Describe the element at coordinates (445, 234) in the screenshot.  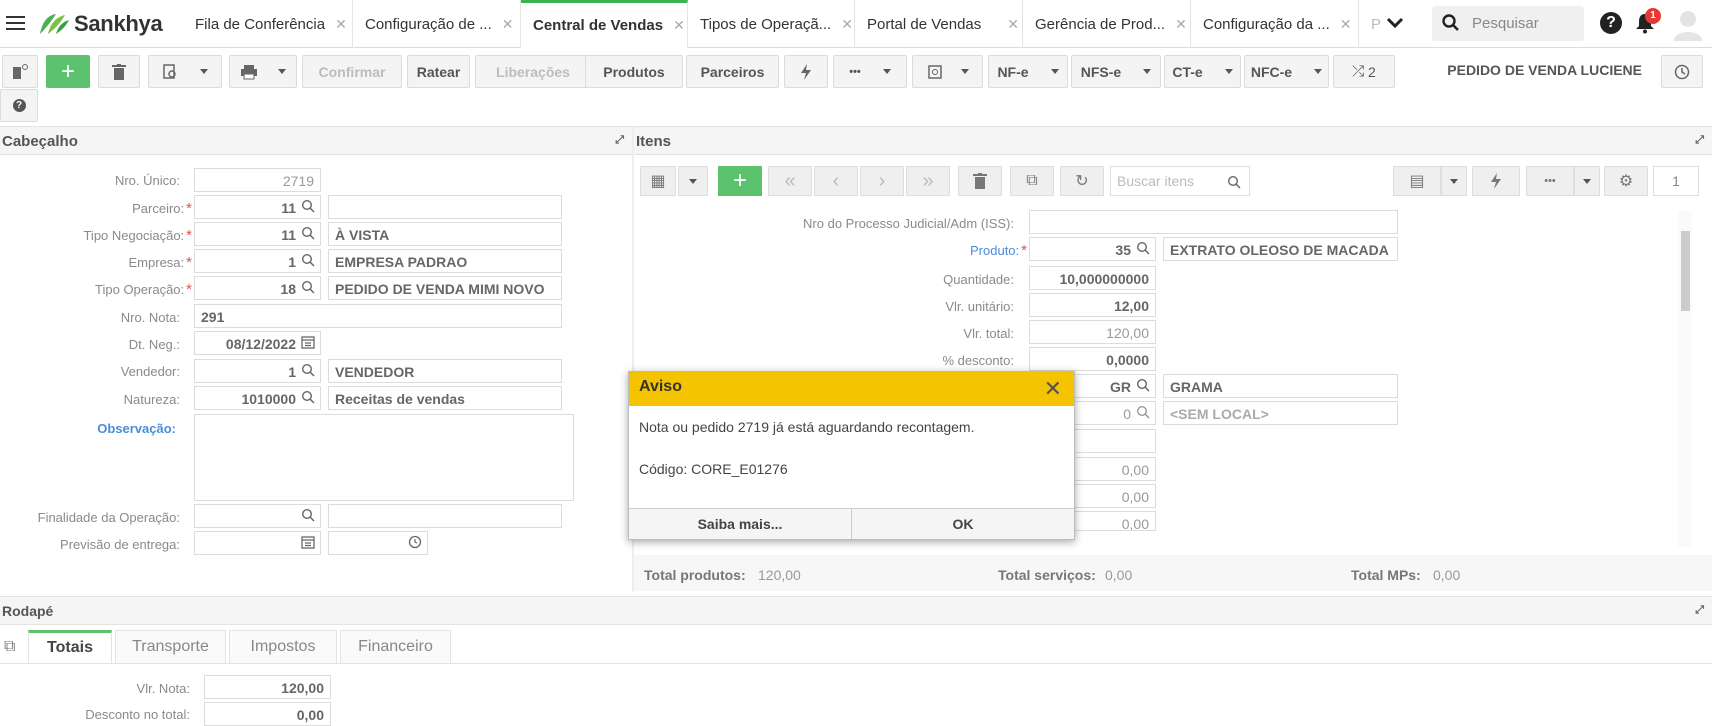
I see `tipo-negociacao-desc-field: À VISTA` at that location.